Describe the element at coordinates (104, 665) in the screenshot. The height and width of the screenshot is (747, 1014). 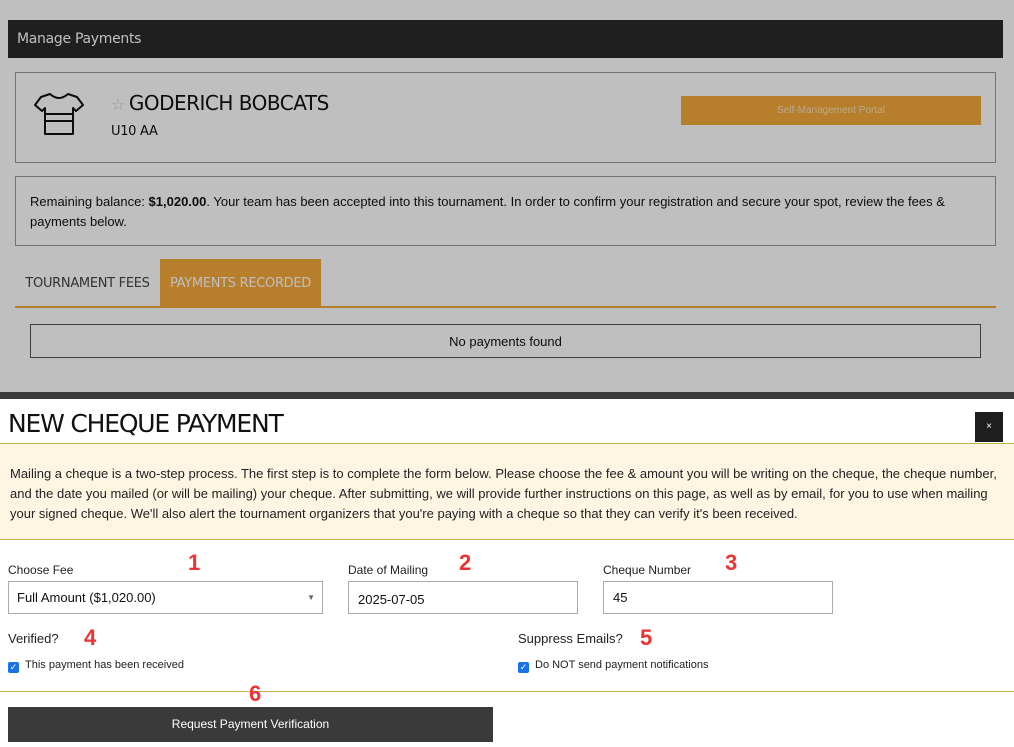
I see `verified-checkbox-label: This payment has been received` at that location.